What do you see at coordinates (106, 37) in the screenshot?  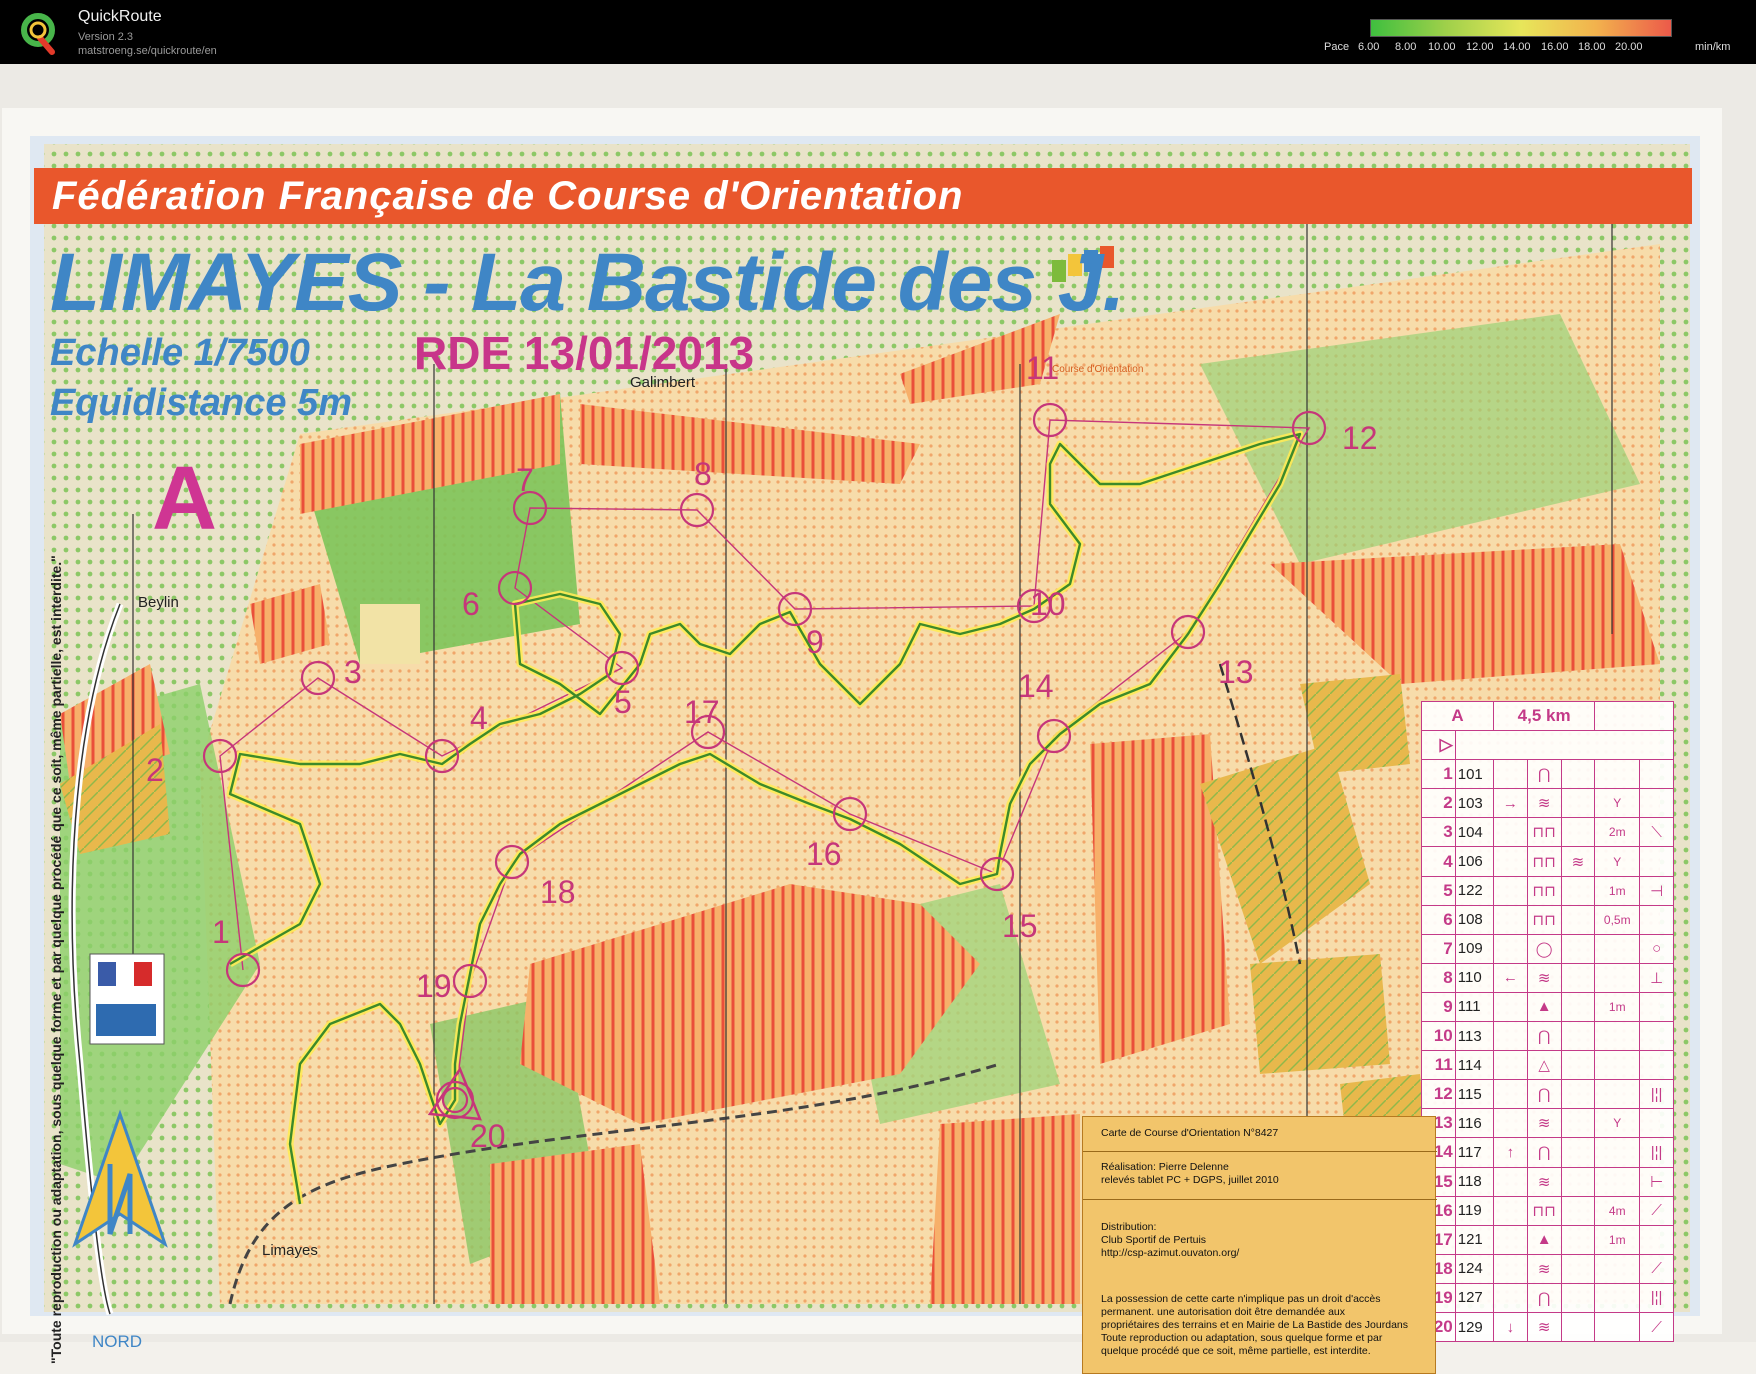 I see `app-version: Version 2.3` at bounding box center [106, 37].